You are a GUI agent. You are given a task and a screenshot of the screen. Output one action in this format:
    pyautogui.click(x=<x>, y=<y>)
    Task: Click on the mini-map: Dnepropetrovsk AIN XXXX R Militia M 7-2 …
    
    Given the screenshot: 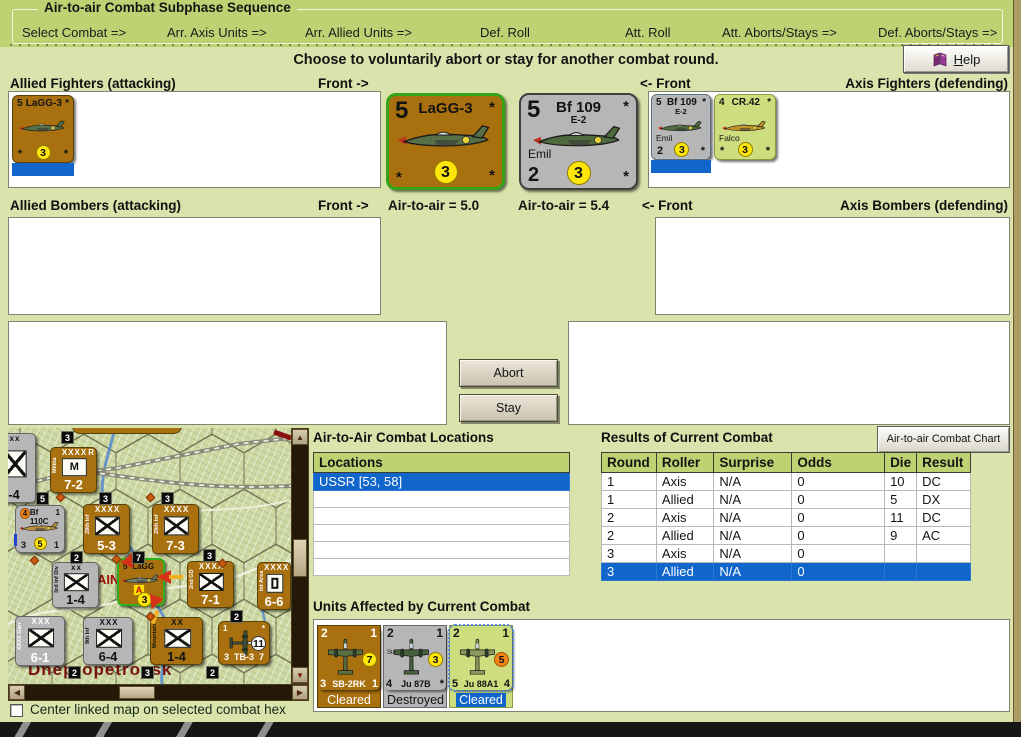 What is the action you would take?
    pyautogui.click(x=158, y=564)
    